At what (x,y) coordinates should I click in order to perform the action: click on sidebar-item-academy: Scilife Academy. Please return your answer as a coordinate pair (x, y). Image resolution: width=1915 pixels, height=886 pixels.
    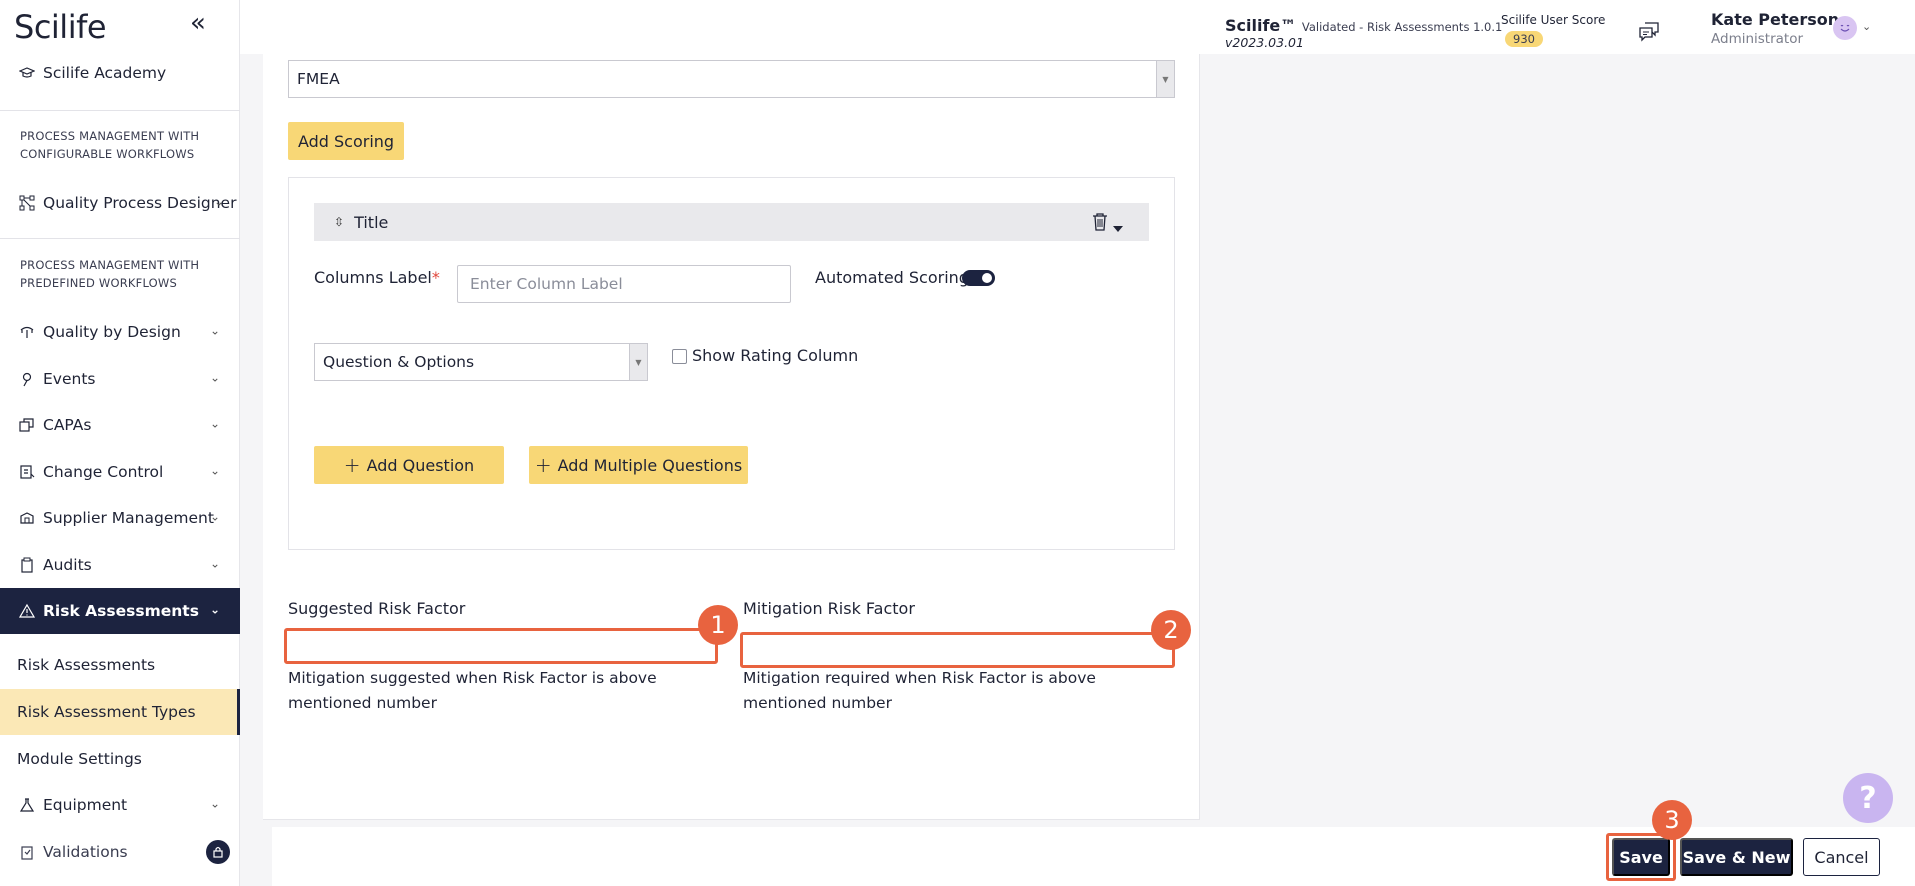
    Looking at the image, I should click on (120, 73).